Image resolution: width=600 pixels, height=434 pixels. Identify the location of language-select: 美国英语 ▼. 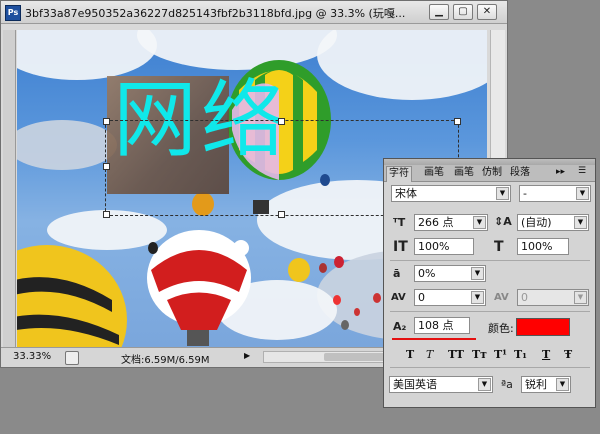
(441, 384).